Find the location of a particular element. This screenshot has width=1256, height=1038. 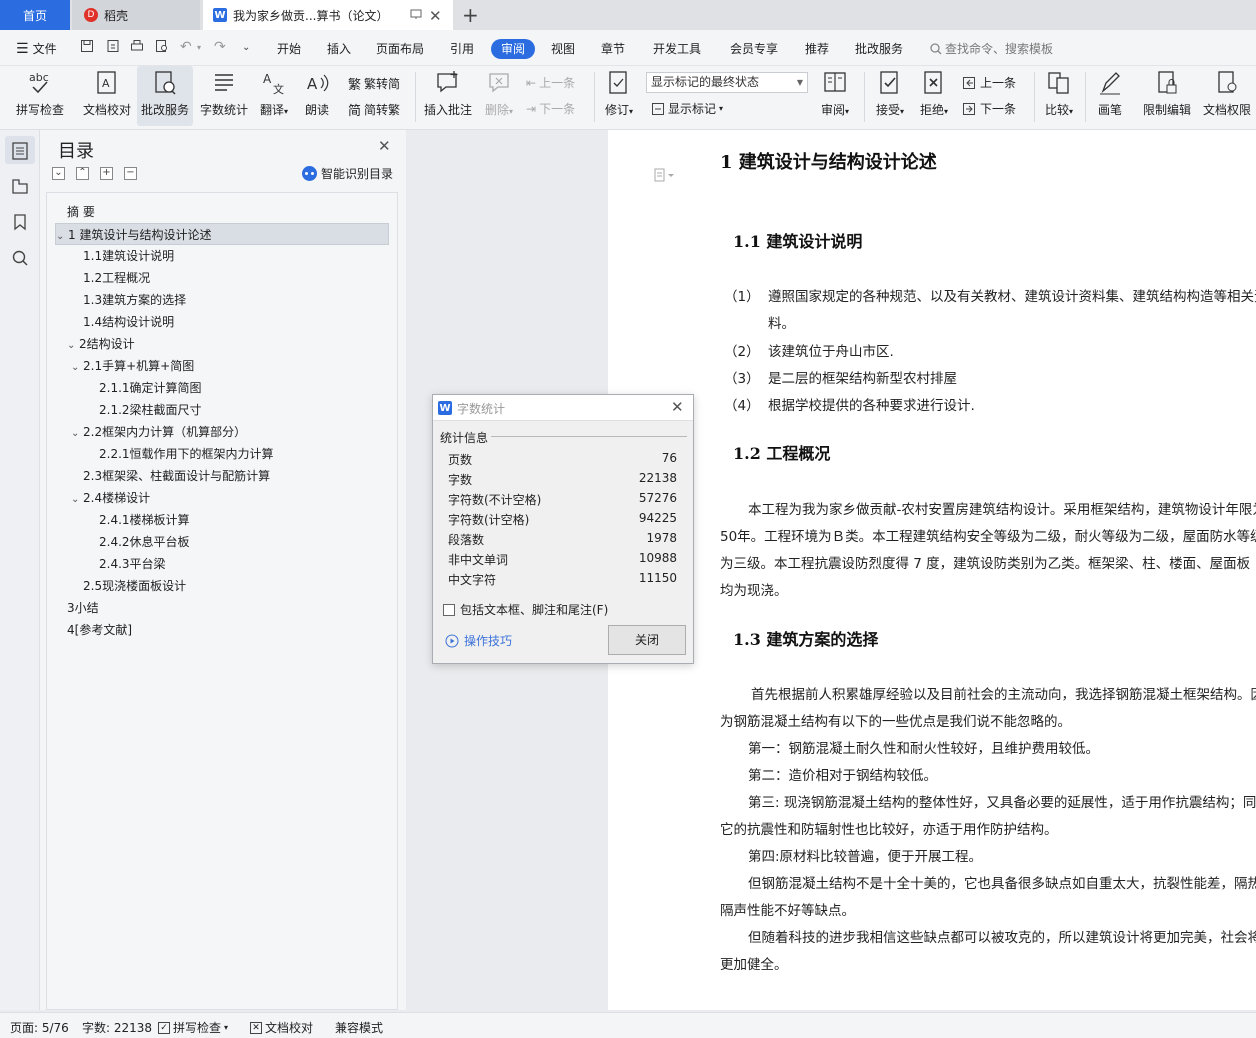

markup-state-select: 显示标记的最终状态 ▼ is located at coordinates (727, 82).